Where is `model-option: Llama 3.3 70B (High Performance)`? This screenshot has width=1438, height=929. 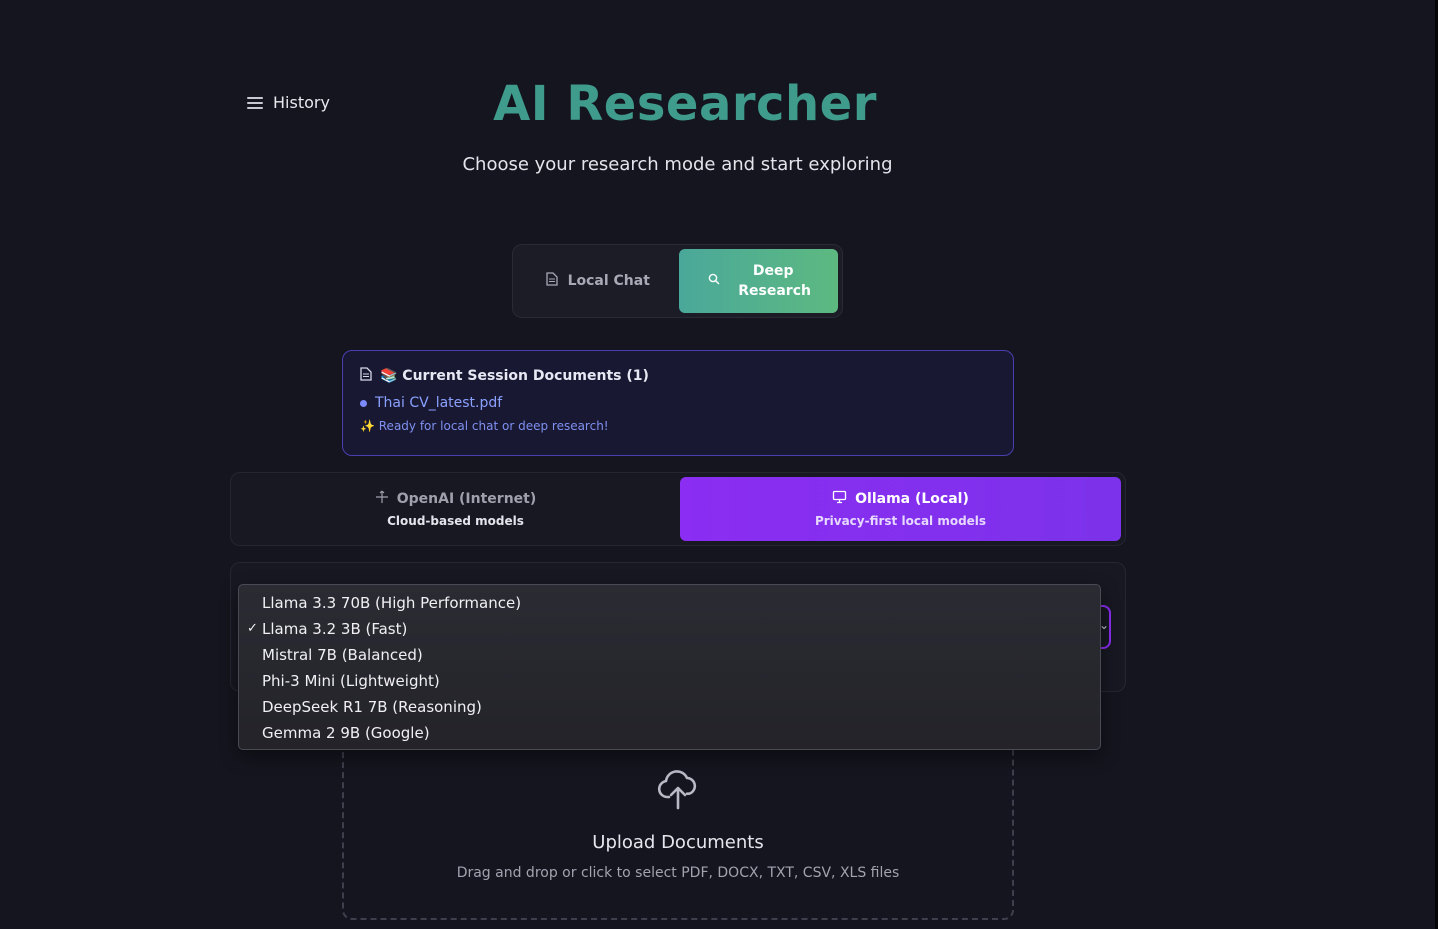 model-option: Llama 3.3 70B (High Performance) is located at coordinates (669, 603).